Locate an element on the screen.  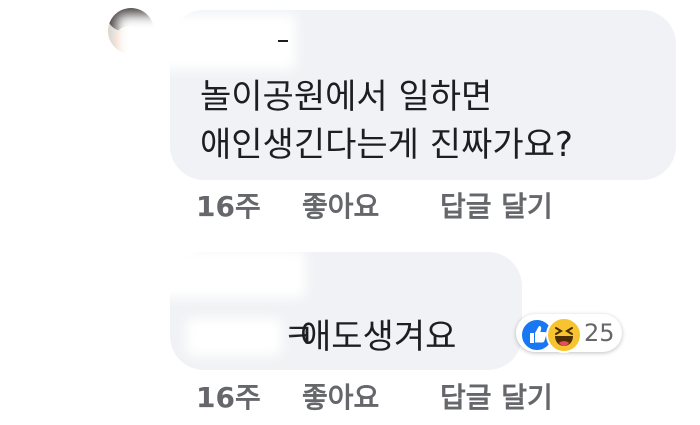
name-remnant is located at coordinates (283, 41).